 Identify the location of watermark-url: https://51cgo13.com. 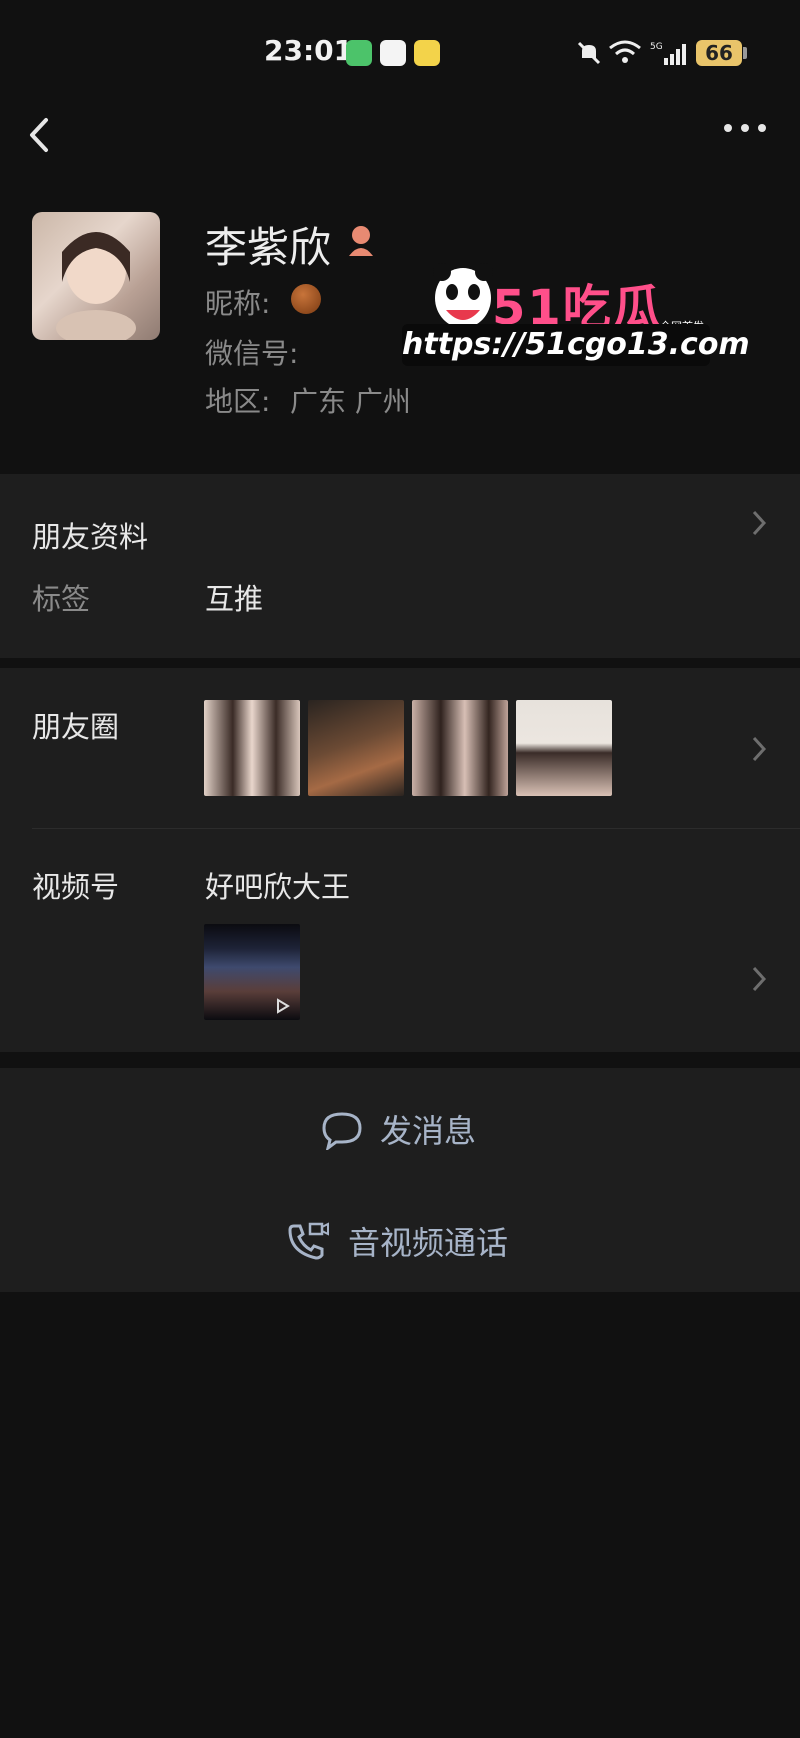
(576, 345).